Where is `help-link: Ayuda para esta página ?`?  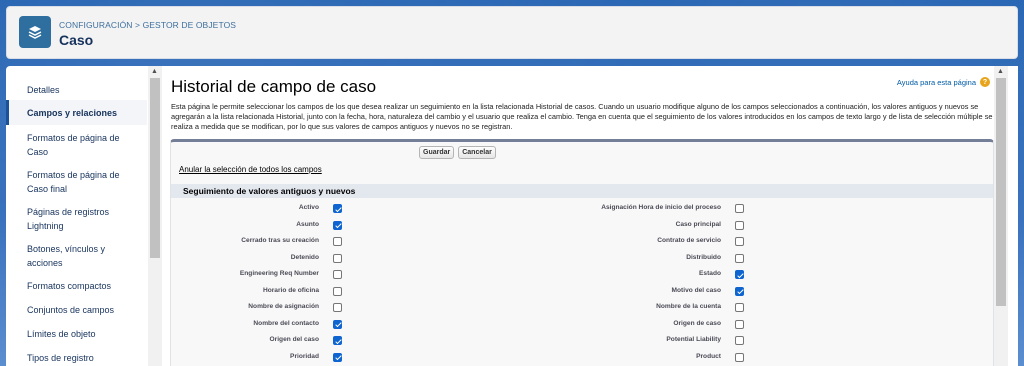
help-link: Ayuda para esta página ? is located at coordinates (943, 82).